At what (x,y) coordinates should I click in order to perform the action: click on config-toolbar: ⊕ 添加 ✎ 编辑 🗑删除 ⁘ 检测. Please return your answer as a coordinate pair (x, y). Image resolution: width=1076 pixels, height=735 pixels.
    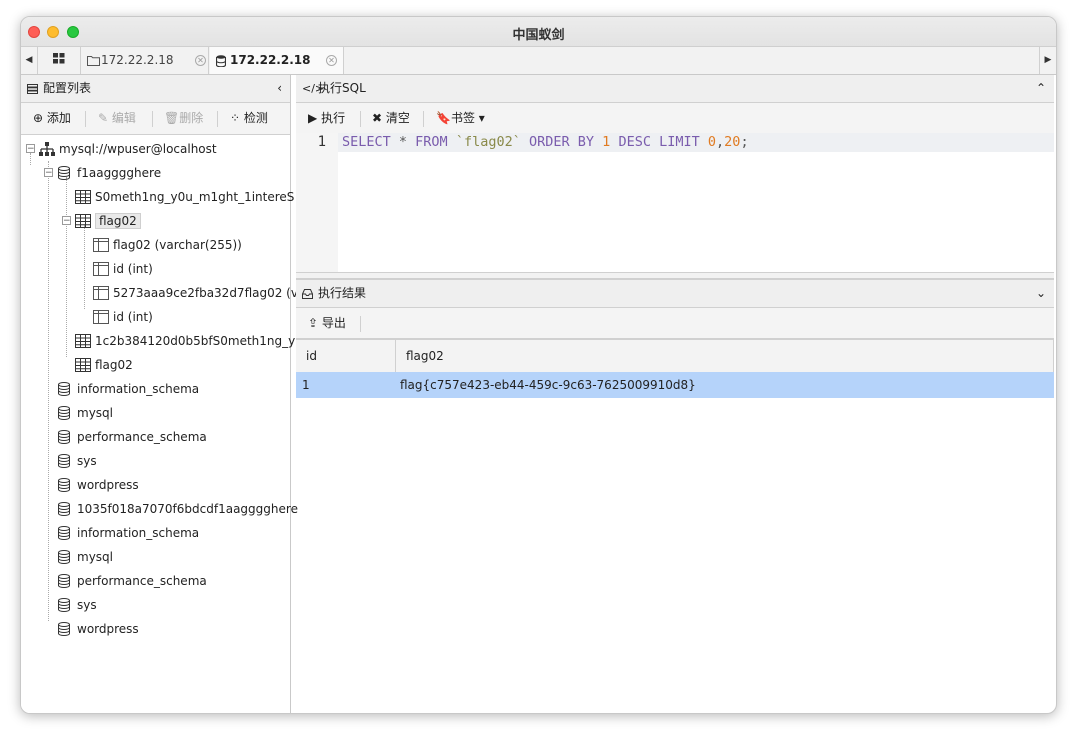
    Looking at the image, I should click on (155, 119).